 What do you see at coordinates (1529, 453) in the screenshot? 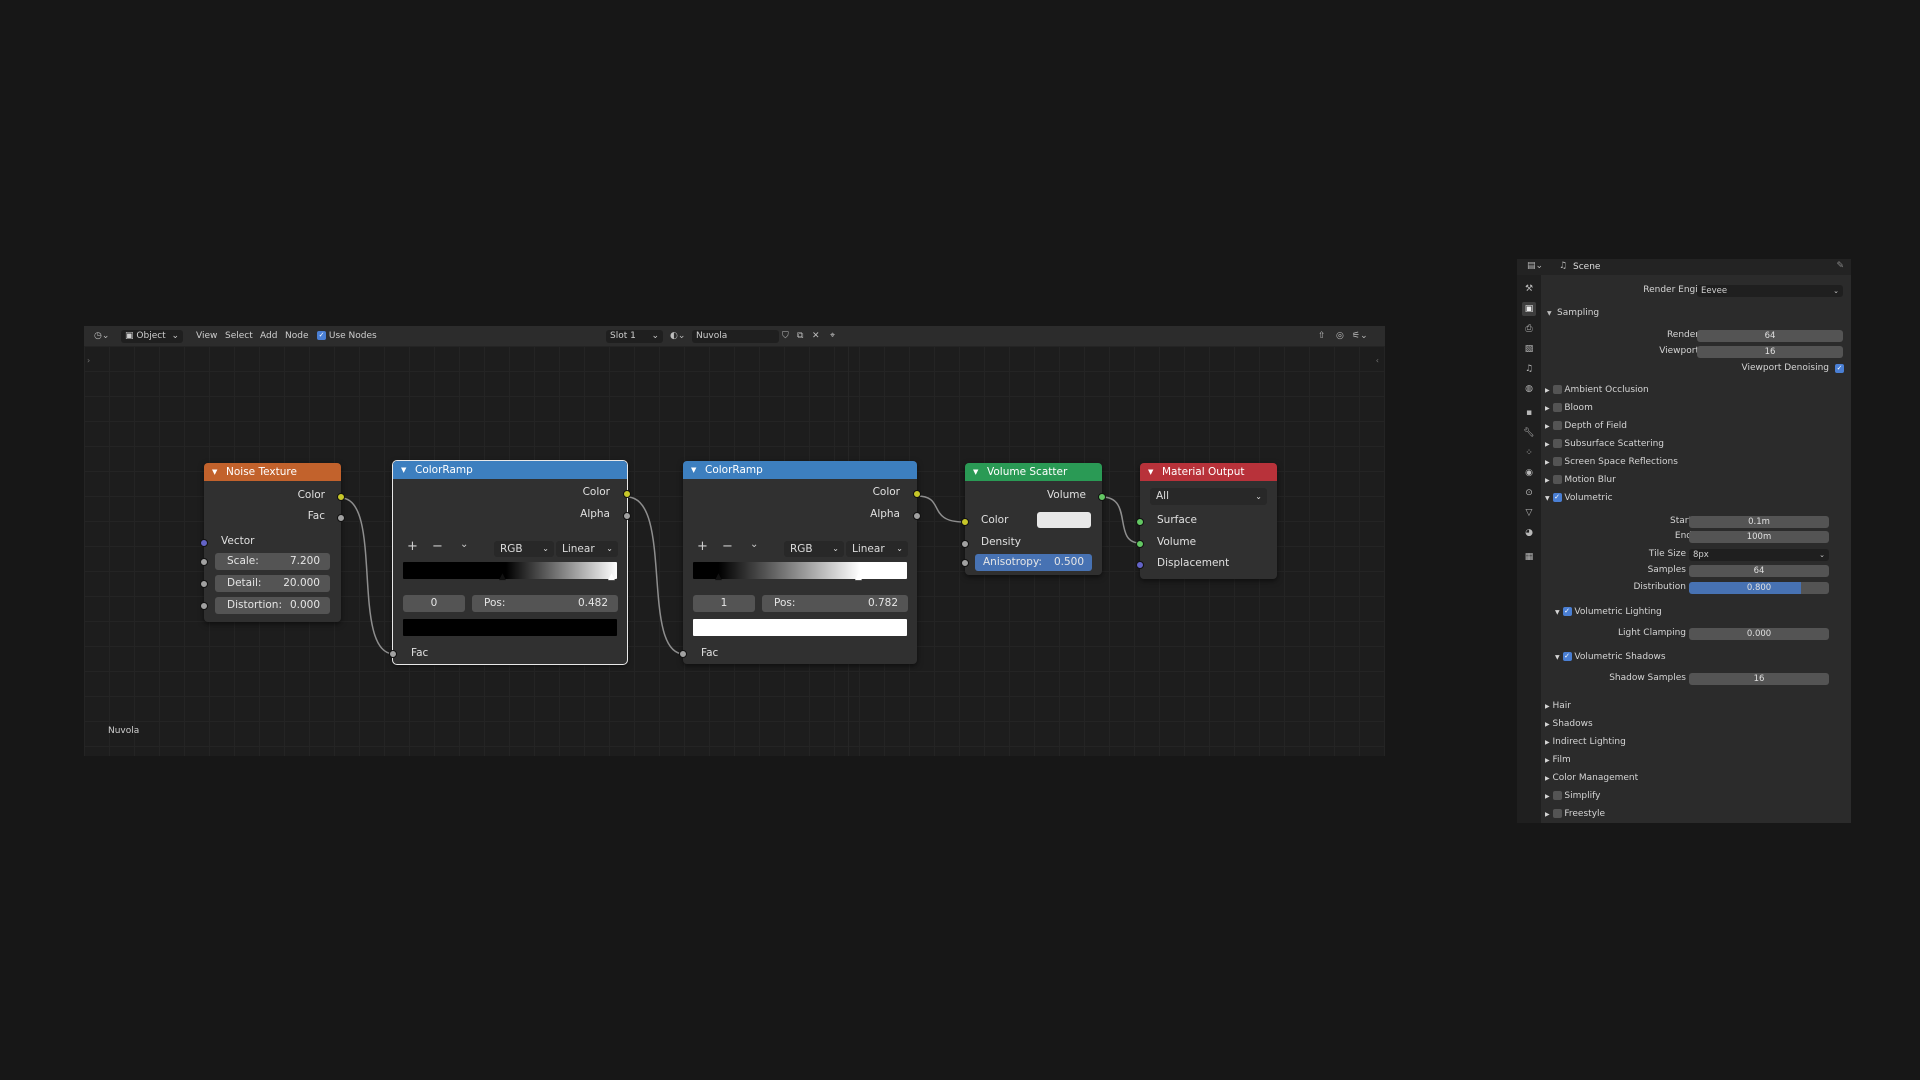
I see `particles-tab-icon: ⁘` at bounding box center [1529, 453].